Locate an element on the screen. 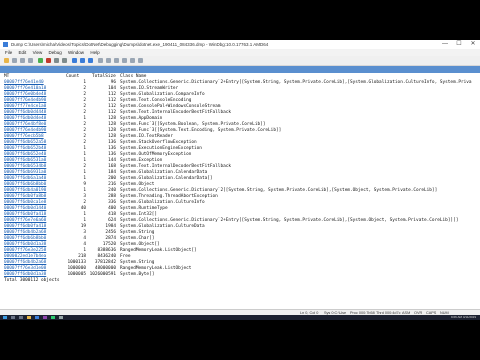 This screenshot has width=480, height=360. count-cell: 1000005 is located at coordinates (76, 274).